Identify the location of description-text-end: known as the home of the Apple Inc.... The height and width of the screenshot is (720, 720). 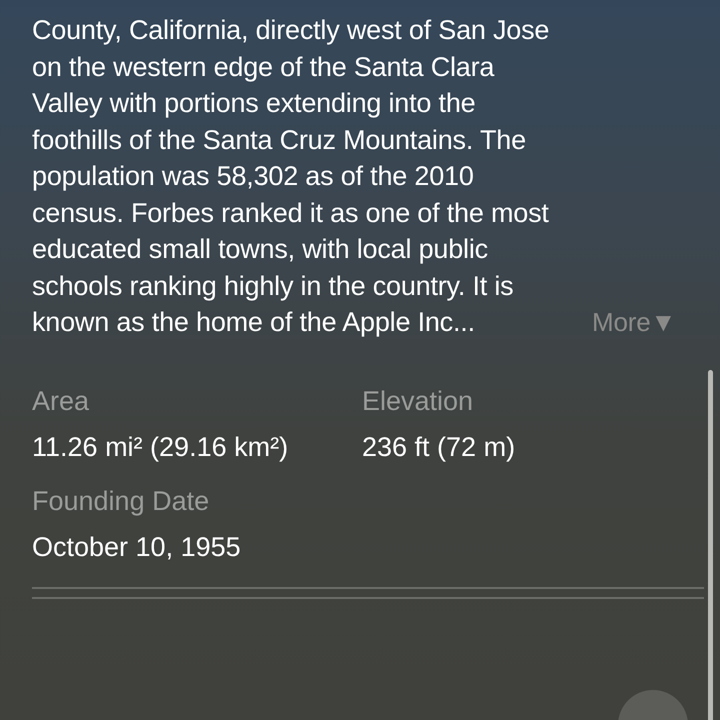
(253, 322).